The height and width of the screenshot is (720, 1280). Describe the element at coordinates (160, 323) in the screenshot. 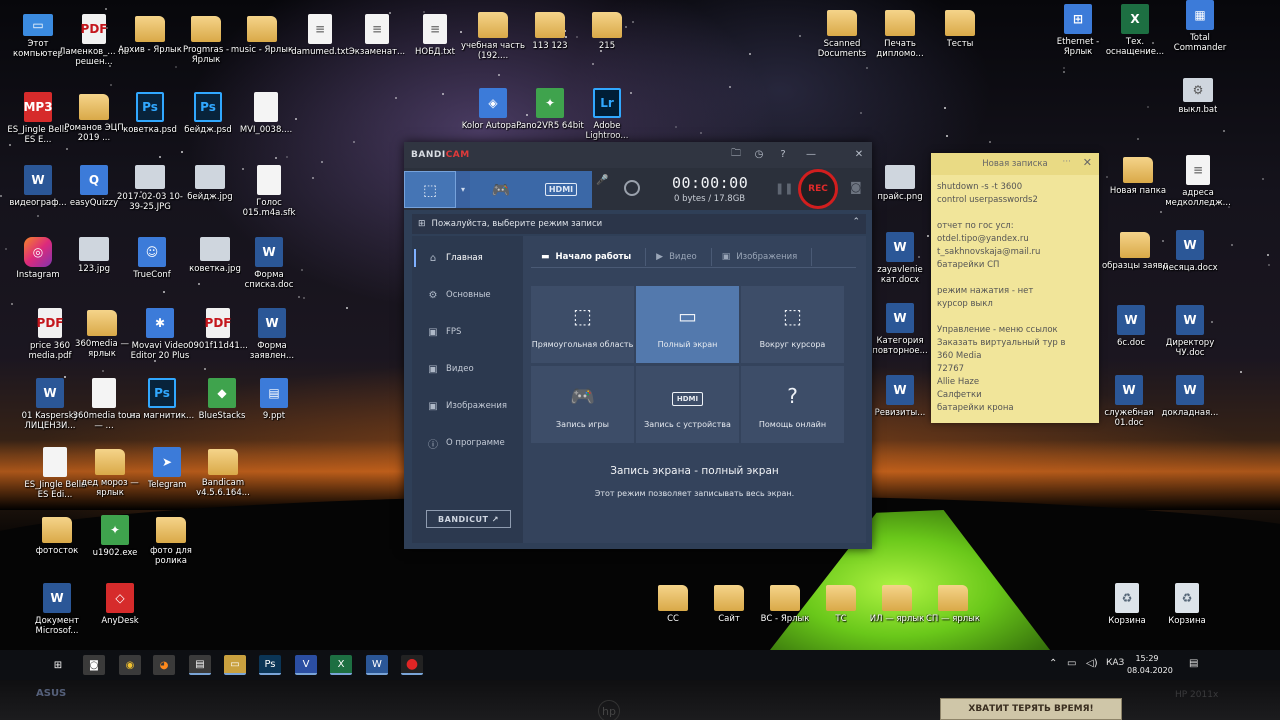

I see `app-icon: ✱` at that location.